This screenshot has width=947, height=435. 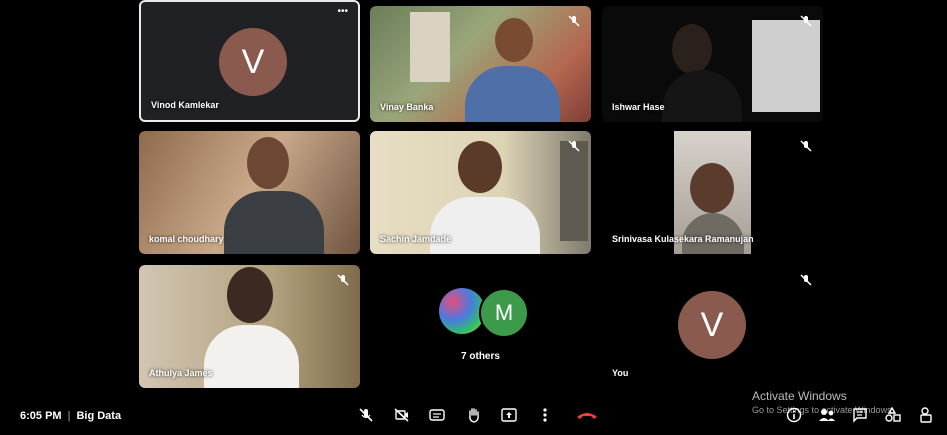 What do you see at coordinates (683, 239) in the screenshot?
I see `participant-name: Srinivasa Kulasekara Ramanujan` at bounding box center [683, 239].